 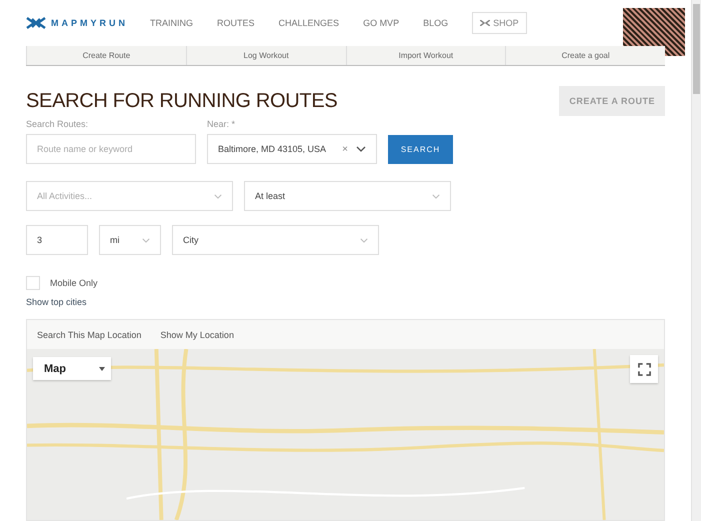 What do you see at coordinates (74, 283) in the screenshot?
I see `checkbox-label: Mobile Only` at bounding box center [74, 283].